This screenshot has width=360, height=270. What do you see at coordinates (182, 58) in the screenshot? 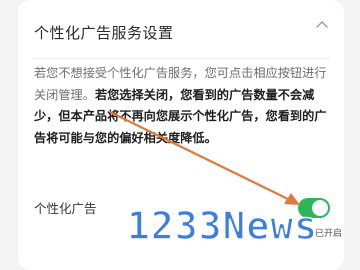
I see `divider` at bounding box center [182, 58].